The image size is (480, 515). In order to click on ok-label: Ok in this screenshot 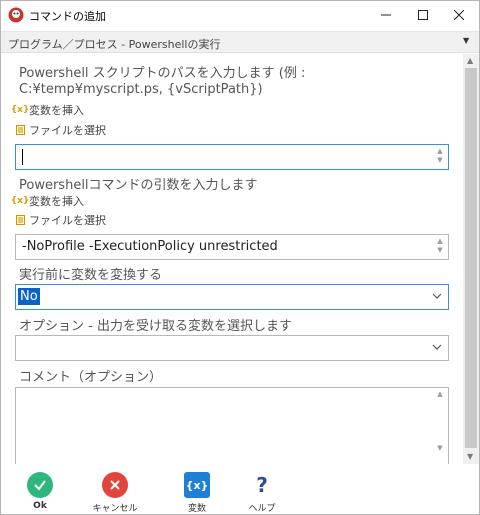, I will do `click(40, 506)`.